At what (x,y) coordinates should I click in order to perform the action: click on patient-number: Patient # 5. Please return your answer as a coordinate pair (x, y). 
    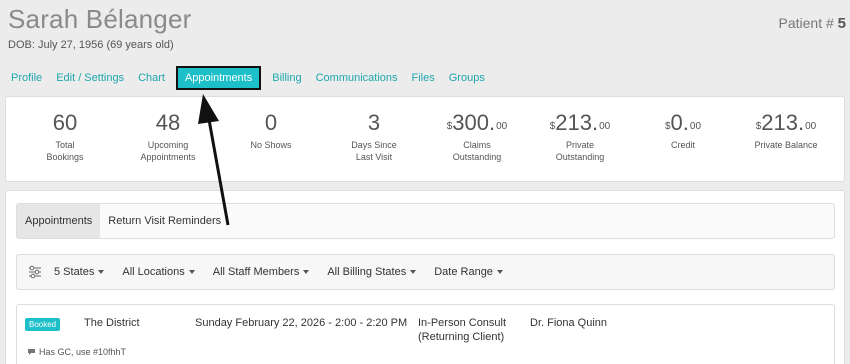
    Looking at the image, I should click on (813, 23).